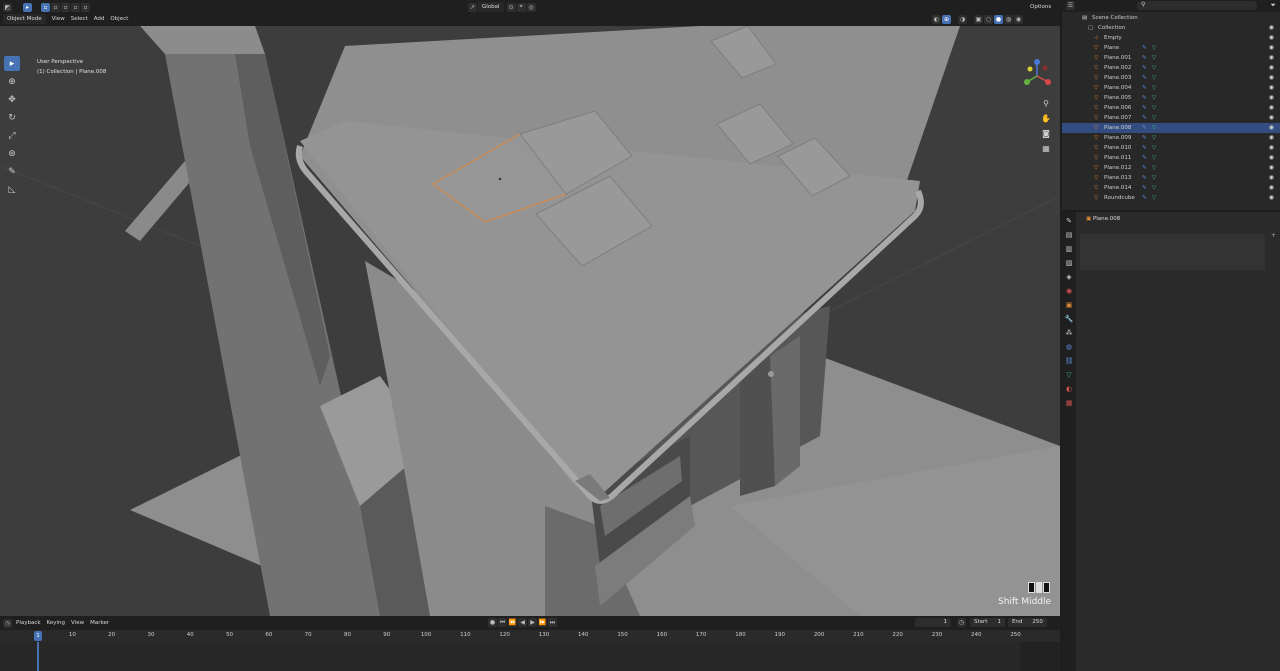 The height and width of the screenshot is (671, 1280). What do you see at coordinates (936, 19) in the screenshot?
I see `visibility-icon: ◐` at bounding box center [936, 19].